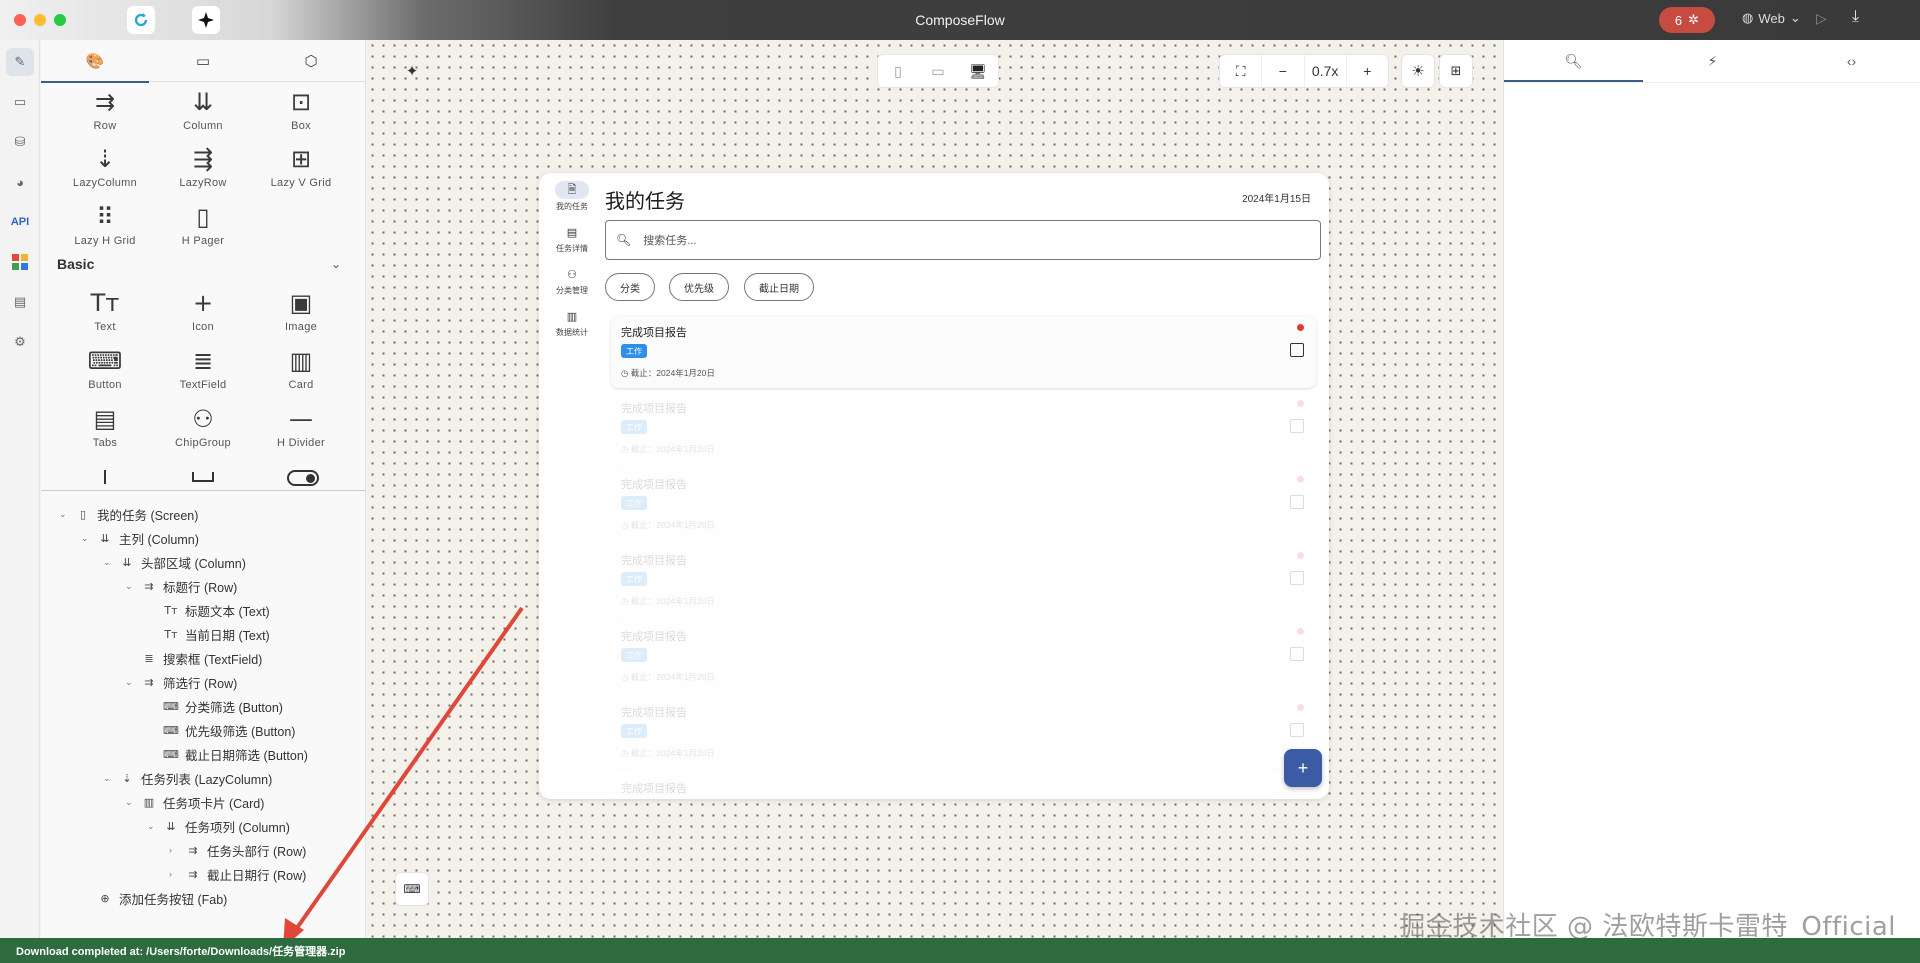 This screenshot has width=1920, height=963. I want to click on editor-icon: ✎, so click(20, 62).